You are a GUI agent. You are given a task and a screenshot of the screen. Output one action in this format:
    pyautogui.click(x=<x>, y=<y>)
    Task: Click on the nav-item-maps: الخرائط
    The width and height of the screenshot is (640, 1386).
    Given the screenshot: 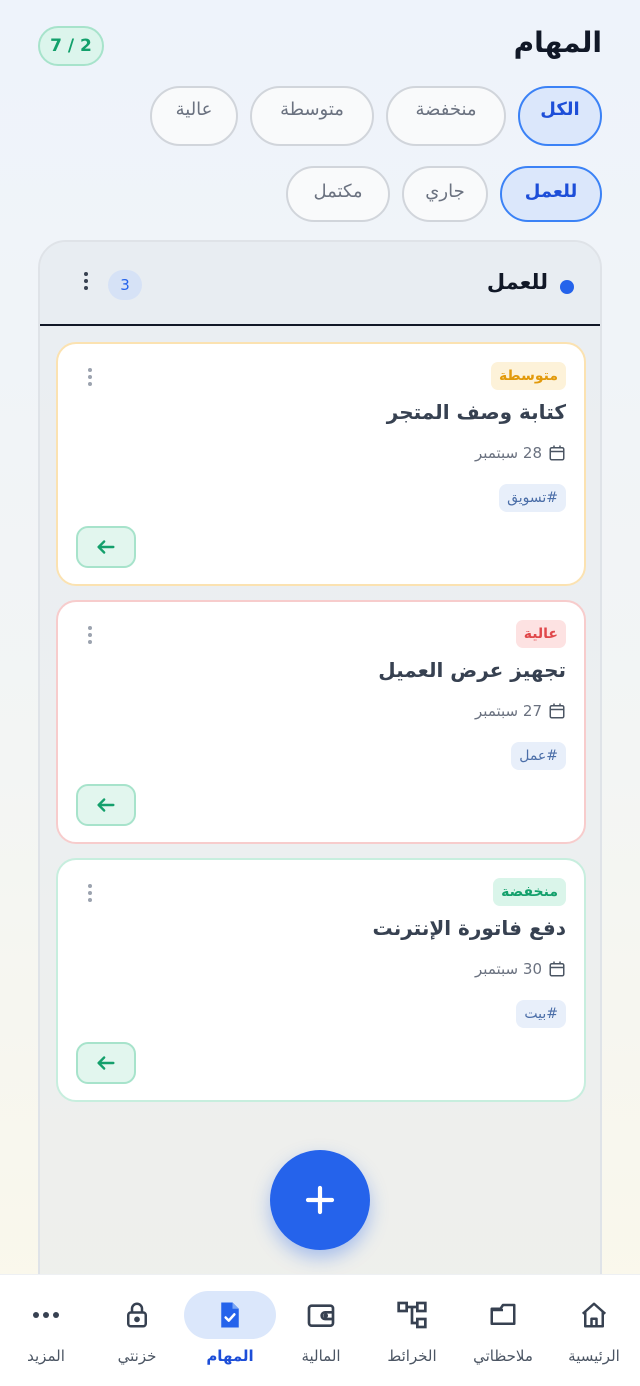 What is the action you would take?
    pyautogui.click(x=412, y=1330)
    